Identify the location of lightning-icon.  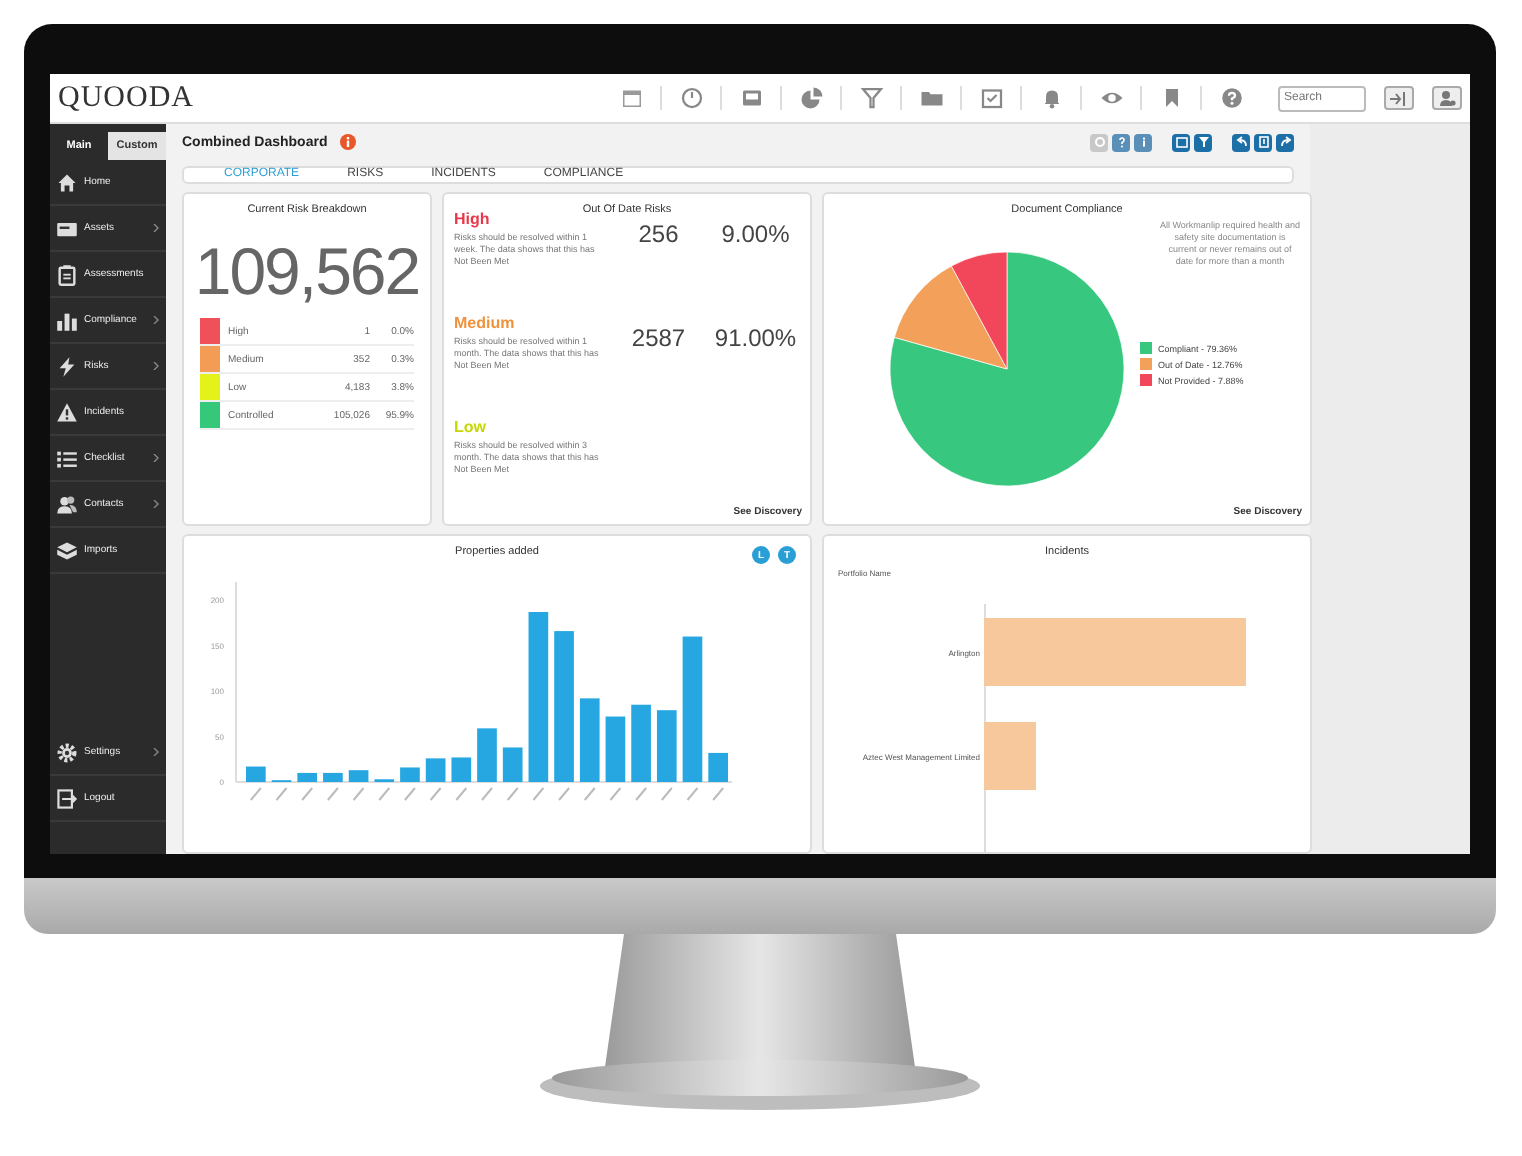
(67, 366).